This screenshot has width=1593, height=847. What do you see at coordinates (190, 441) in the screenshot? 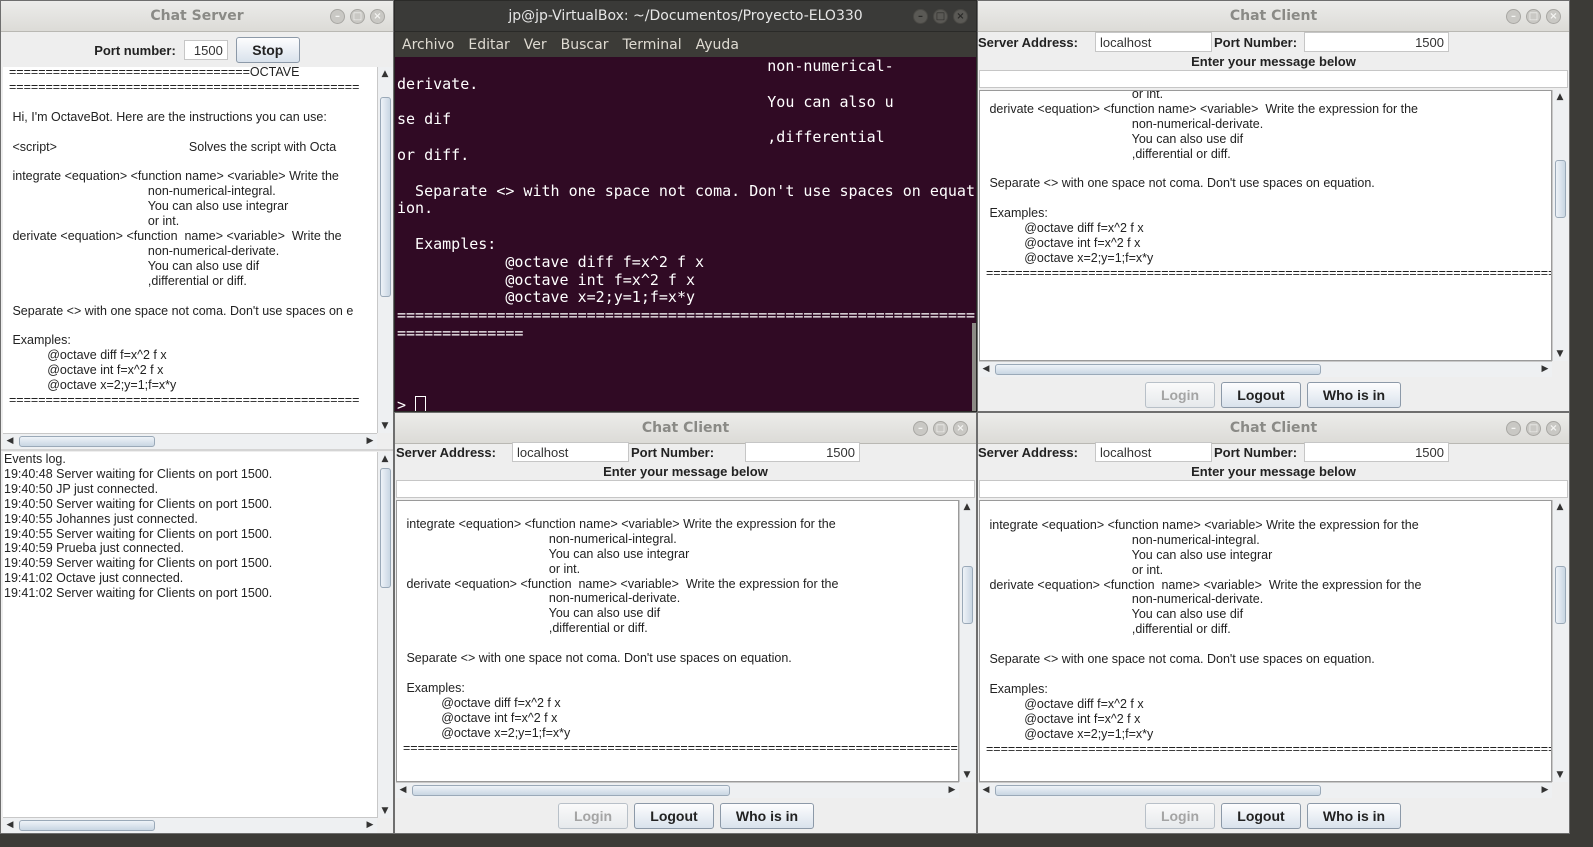
I see `server-chat-hscrollbar: ◀ ▶` at bounding box center [190, 441].